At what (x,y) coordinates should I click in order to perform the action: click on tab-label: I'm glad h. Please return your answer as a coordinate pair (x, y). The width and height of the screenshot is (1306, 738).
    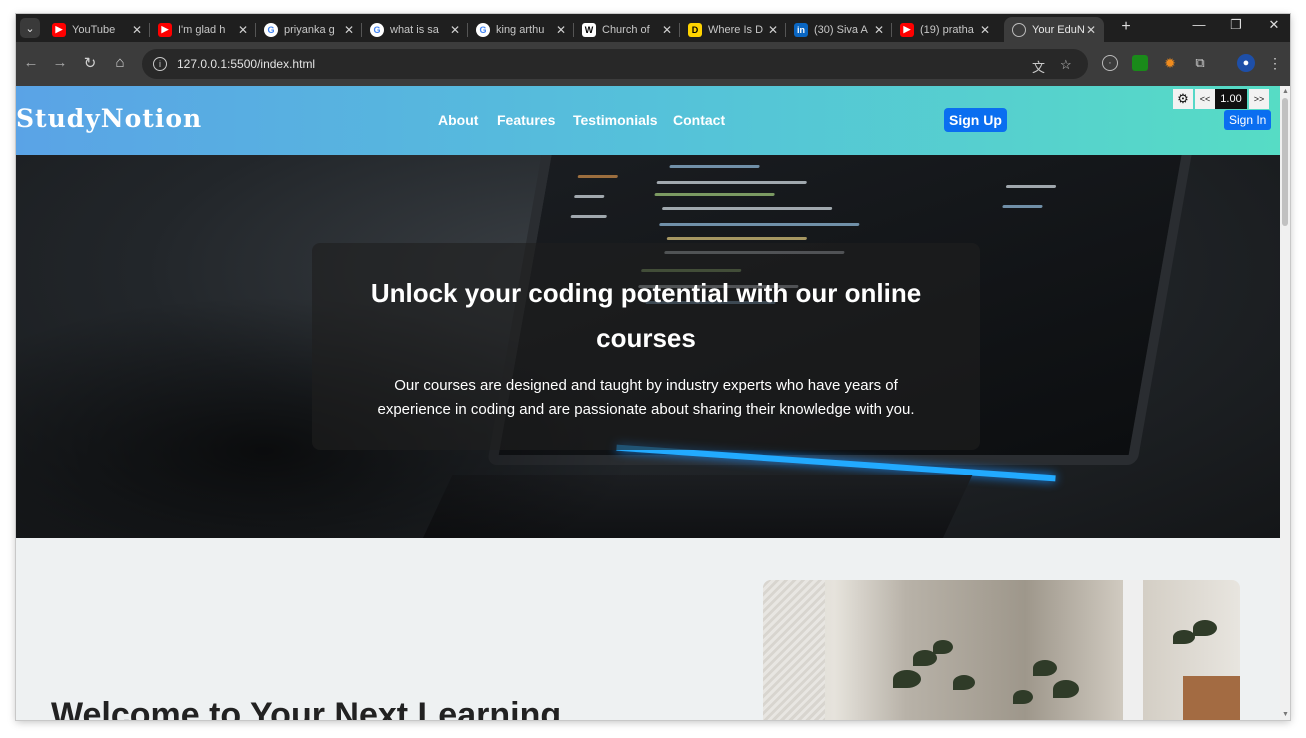
    Looking at the image, I should click on (202, 29).